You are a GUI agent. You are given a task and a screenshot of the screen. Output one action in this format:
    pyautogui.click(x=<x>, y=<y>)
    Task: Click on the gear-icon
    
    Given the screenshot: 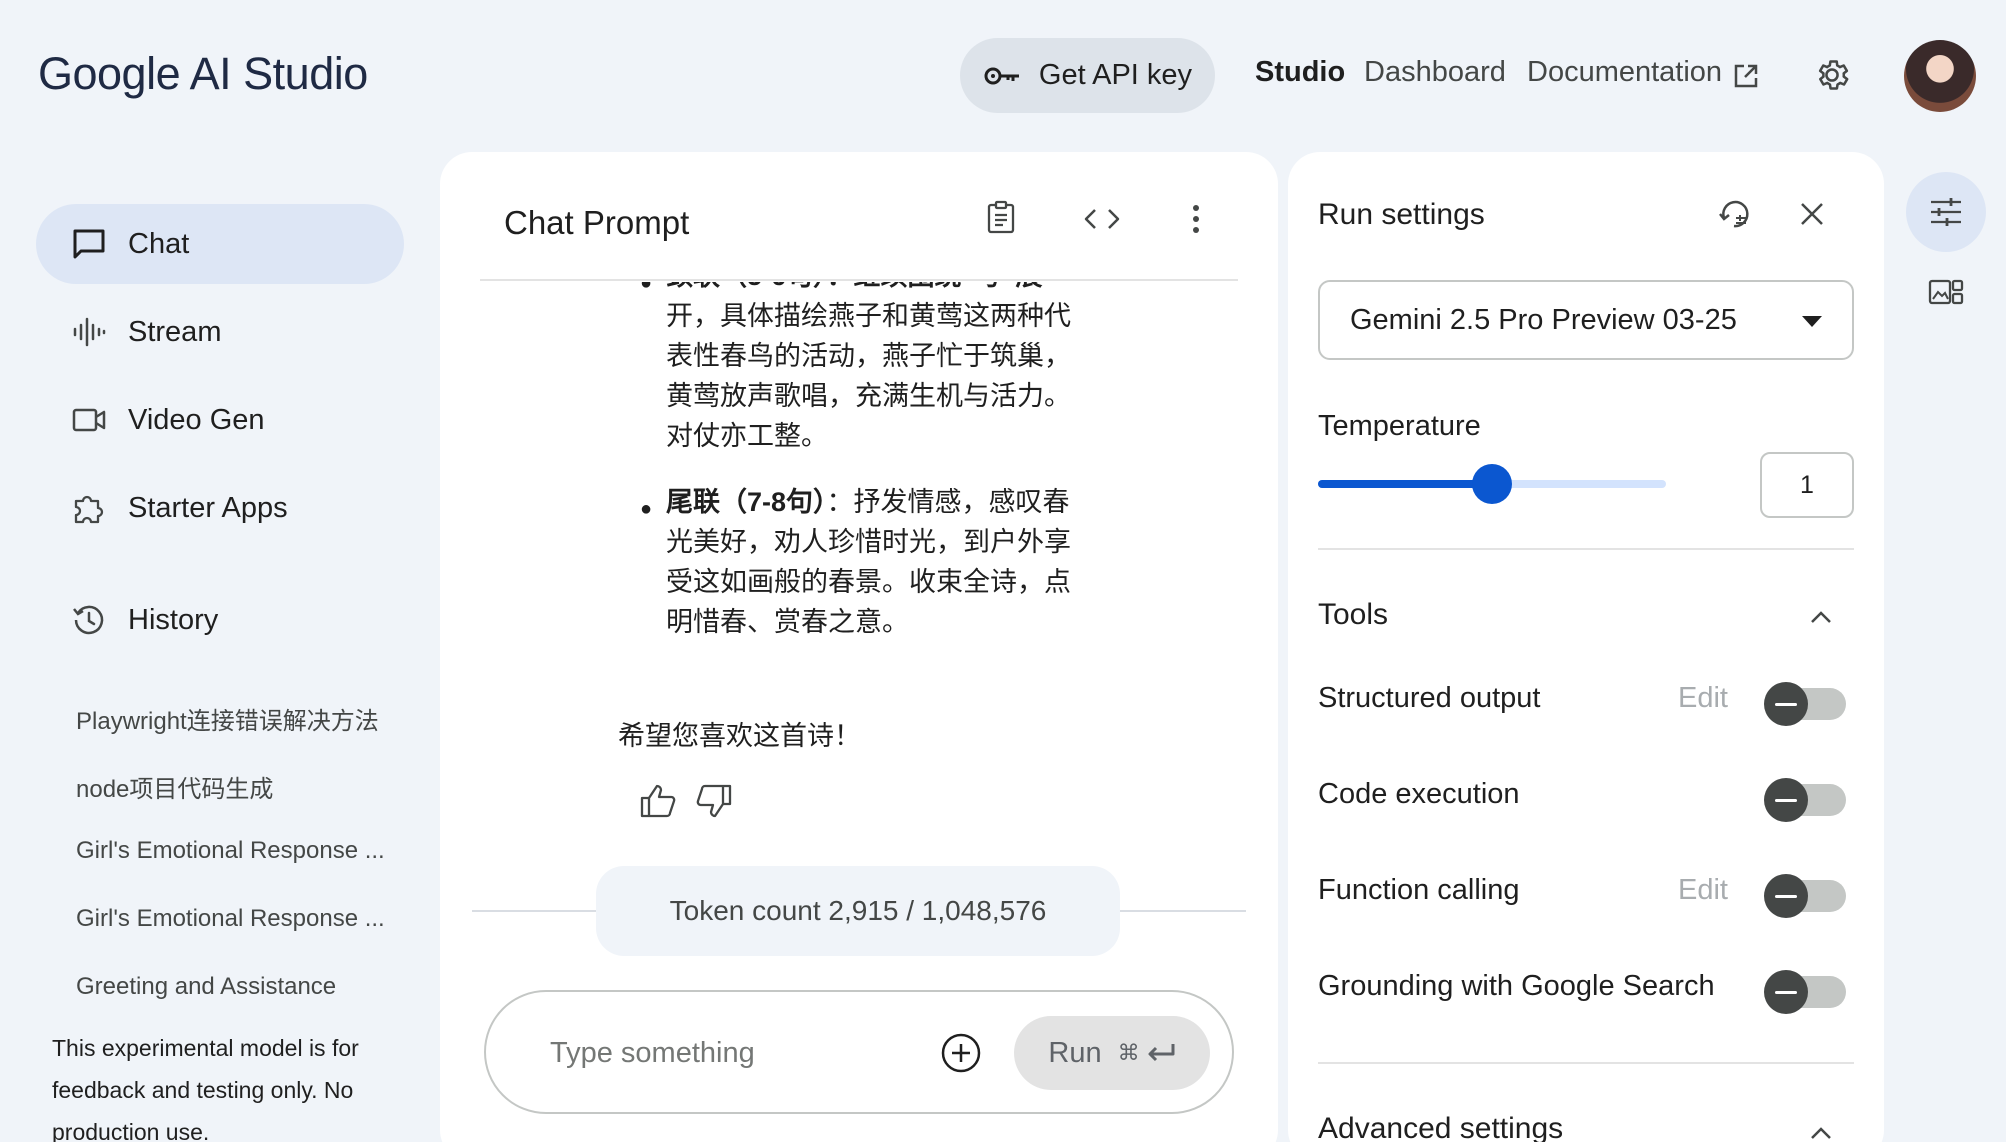 What is the action you would take?
    pyautogui.click(x=1832, y=75)
    